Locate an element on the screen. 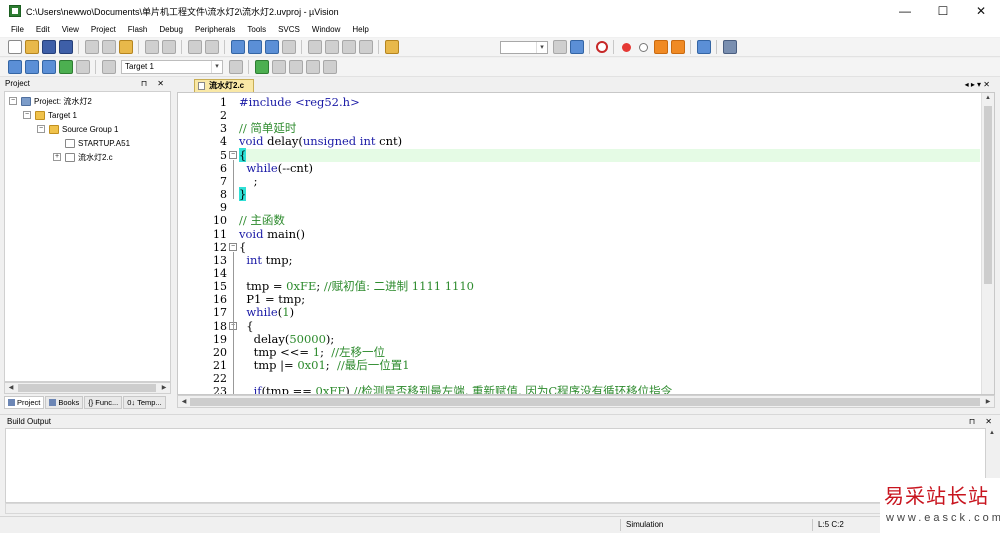 This screenshot has height=533, width=1000. editor-hscrollbar: ◀ ▶ is located at coordinates (586, 401).